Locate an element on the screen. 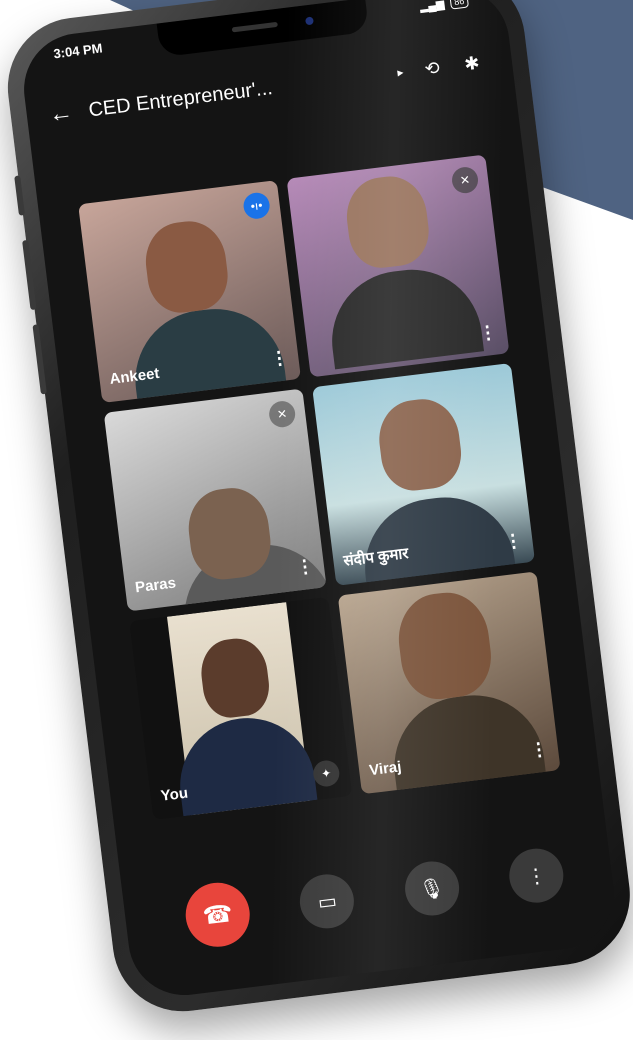 Image resolution: width=633 pixels, height=1040 pixels. participant-tile: •ı• Ankeet ⋮ is located at coordinates (189, 292).